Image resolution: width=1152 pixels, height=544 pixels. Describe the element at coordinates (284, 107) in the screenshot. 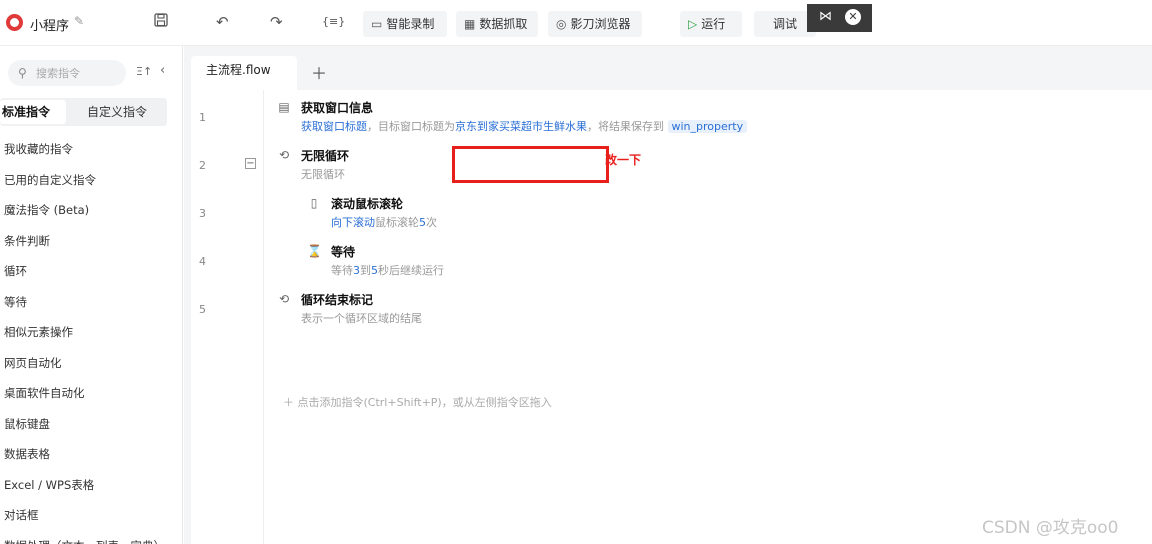

I see `window-info-icon: ▤` at that location.